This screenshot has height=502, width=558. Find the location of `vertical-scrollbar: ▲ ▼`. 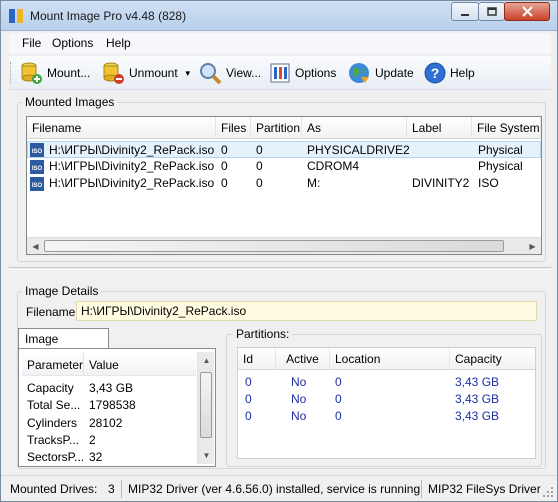

vertical-scrollbar: ▲ ▼ is located at coordinates (205, 408).